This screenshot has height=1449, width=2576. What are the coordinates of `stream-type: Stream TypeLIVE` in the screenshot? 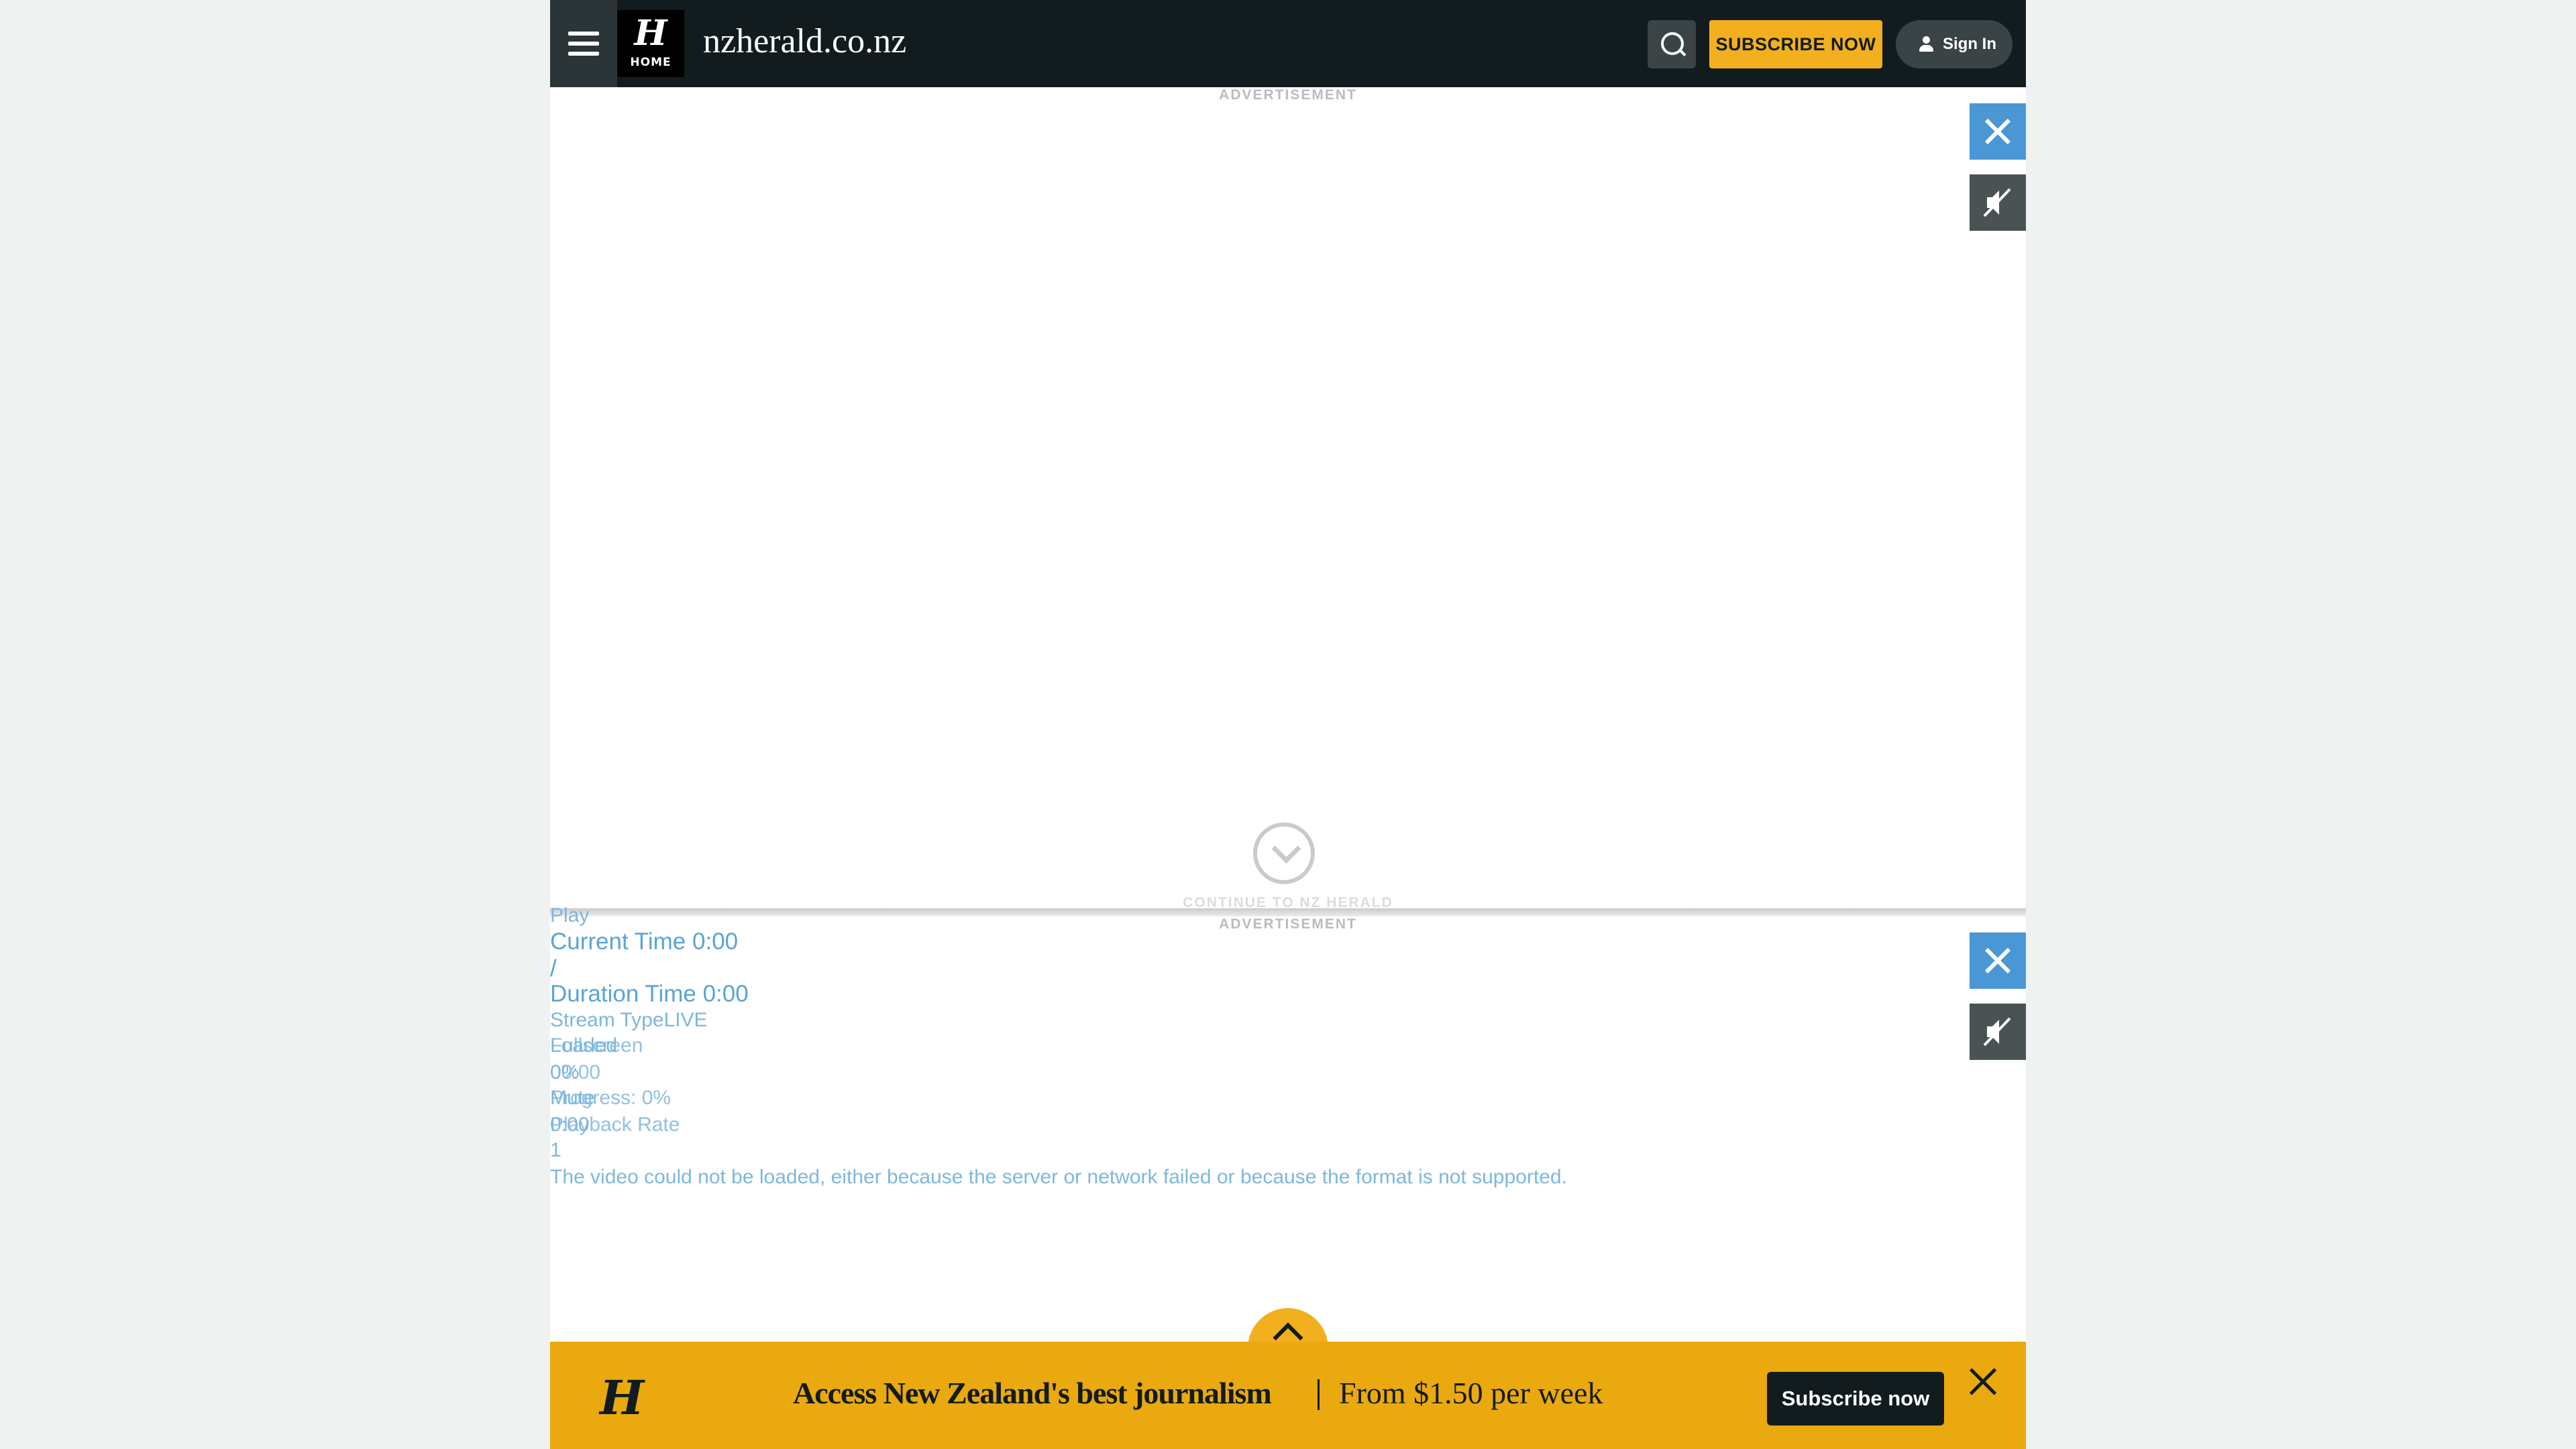 It's located at (629, 1020).